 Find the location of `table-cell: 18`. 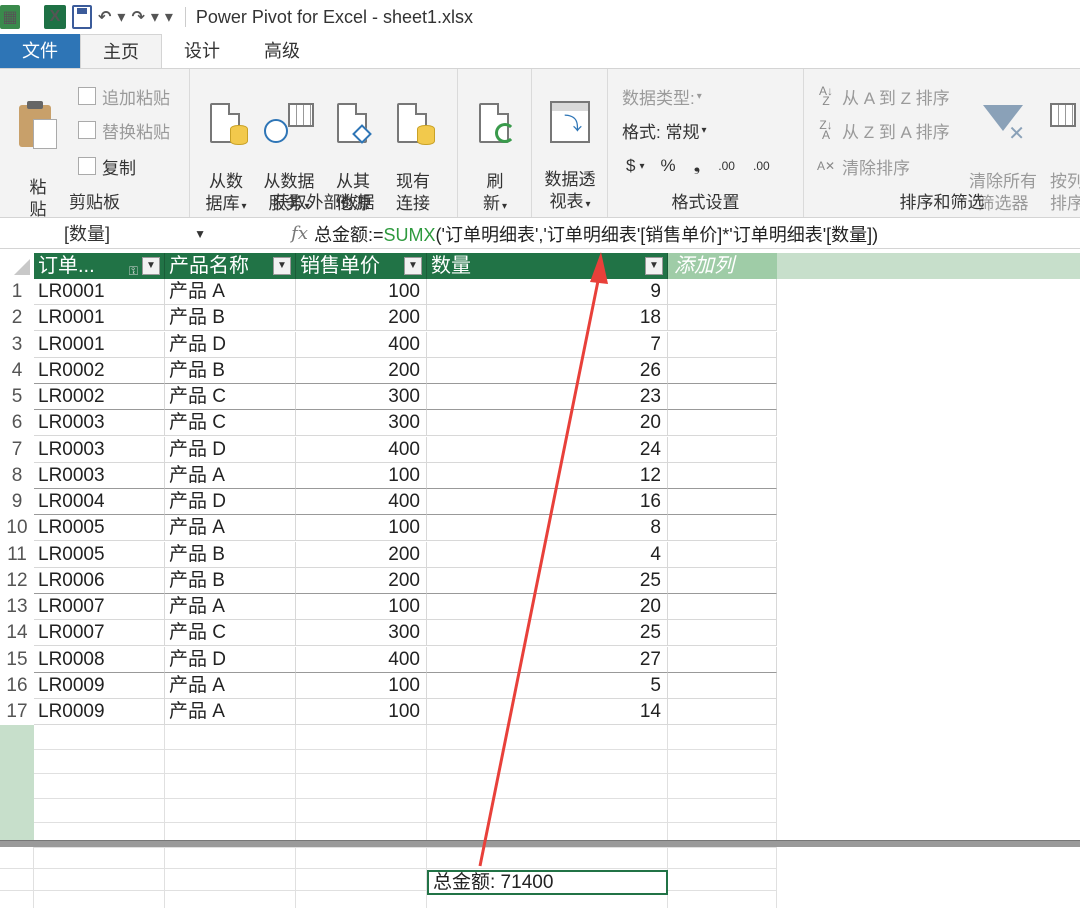

table-cell: 18 is located at coordinates (547, 318).